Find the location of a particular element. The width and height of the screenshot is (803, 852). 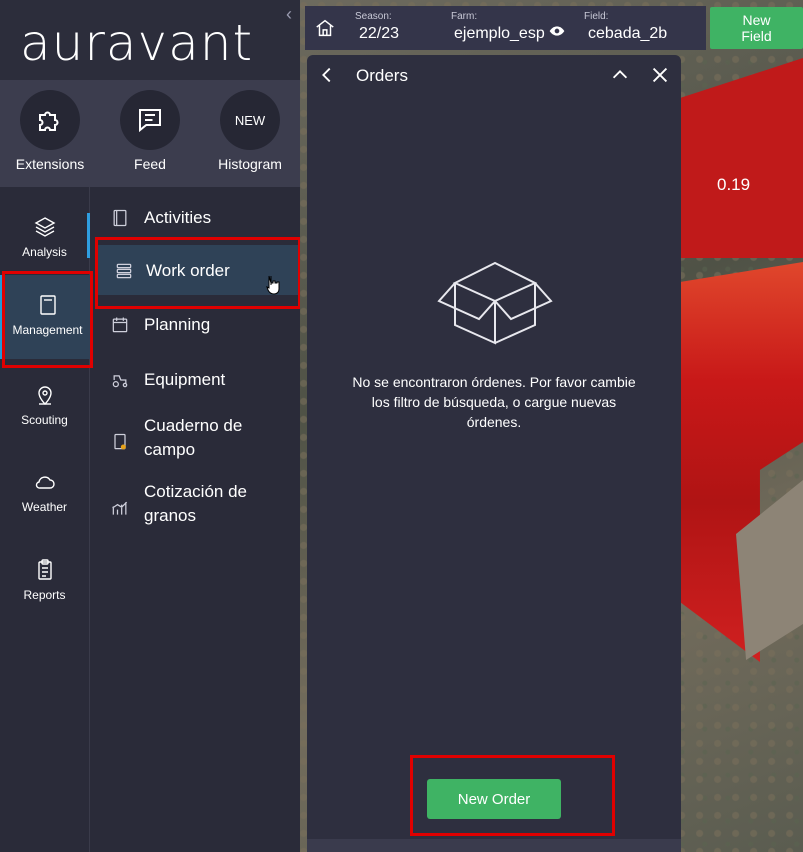

quick-action-label: Extensions is located at coordinates (50, 164).